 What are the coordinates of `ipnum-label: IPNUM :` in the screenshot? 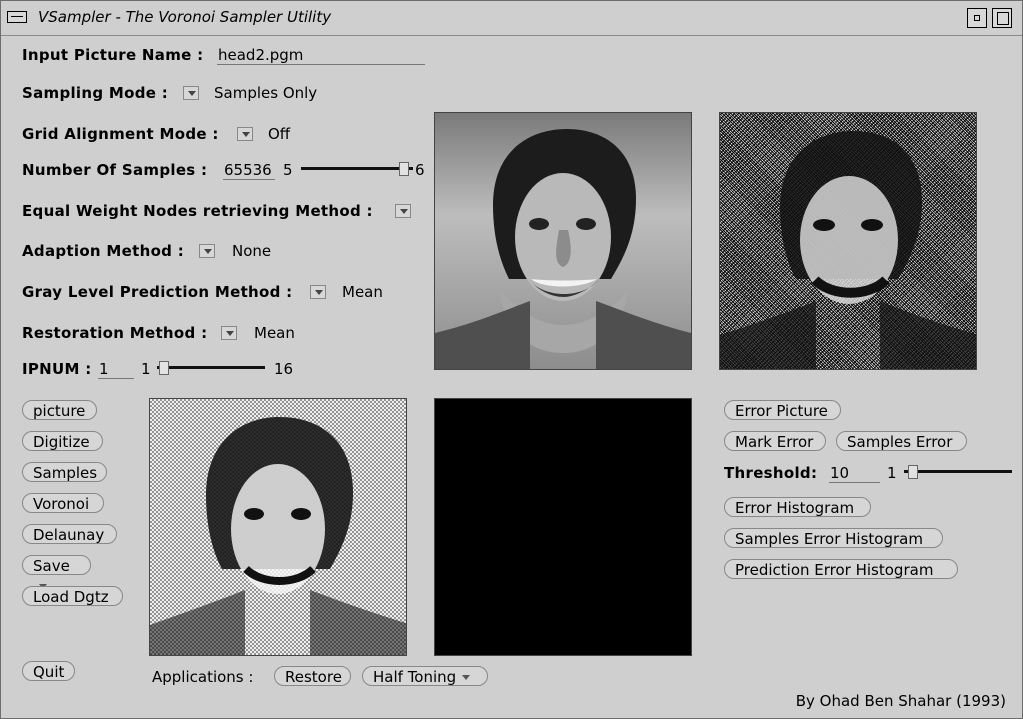 It's located at (57, 369).